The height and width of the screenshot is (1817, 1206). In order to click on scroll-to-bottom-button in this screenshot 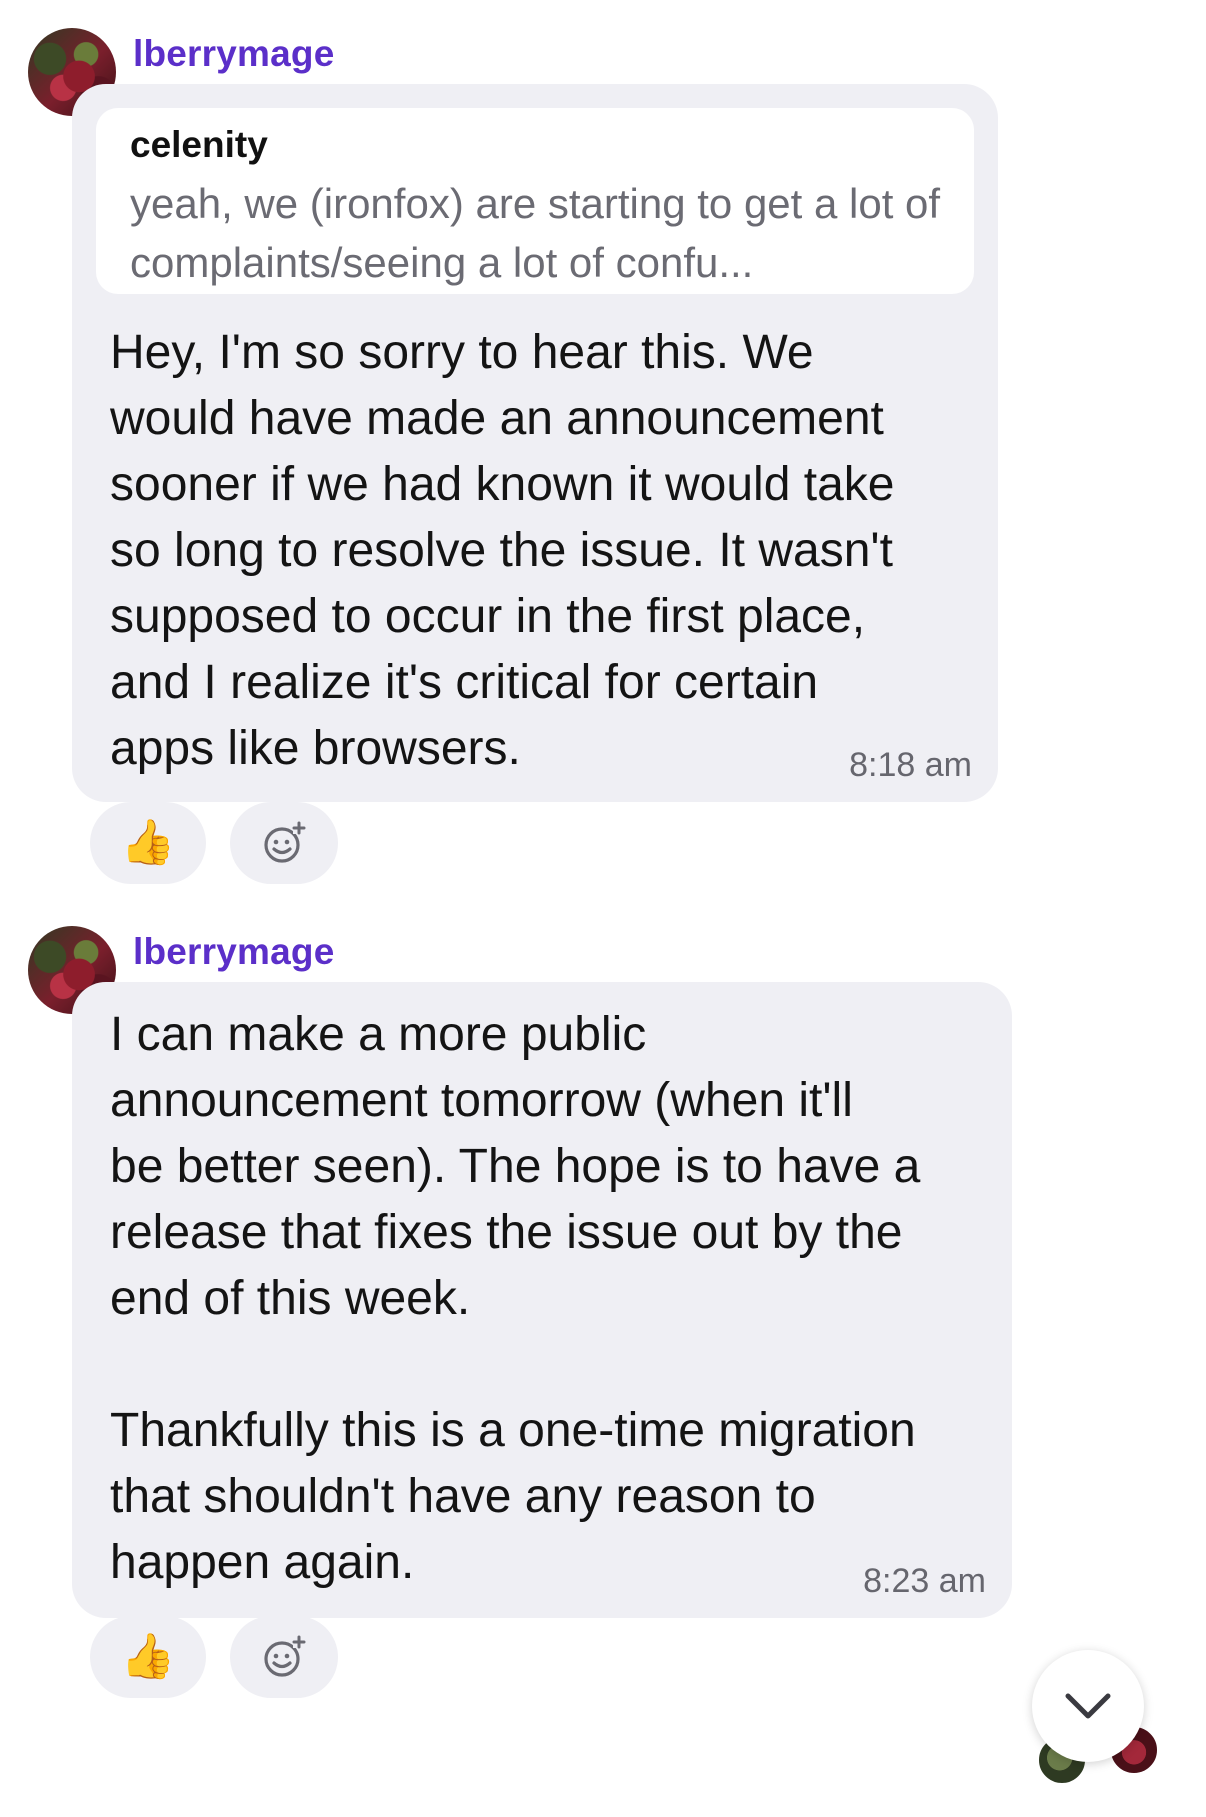, I will do `click(1088, 1706)`.